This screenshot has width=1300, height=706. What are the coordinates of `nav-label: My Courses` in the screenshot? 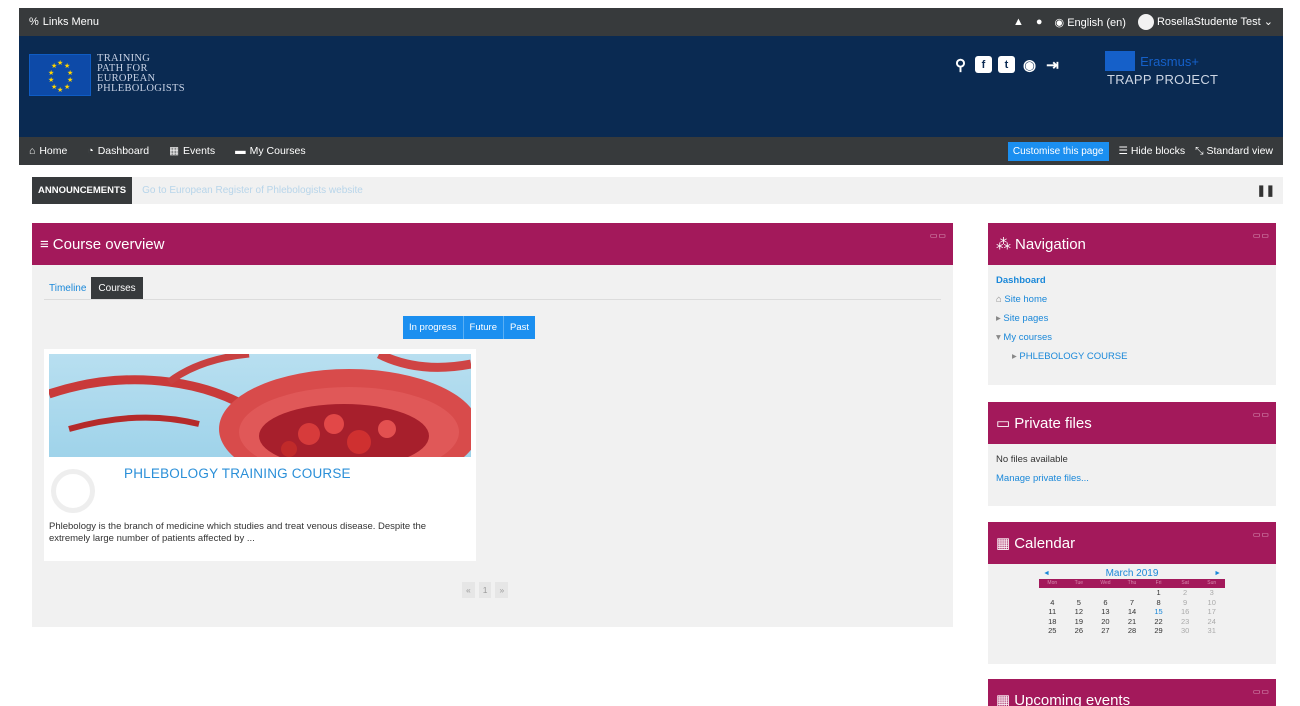 It's located at (277, 151).